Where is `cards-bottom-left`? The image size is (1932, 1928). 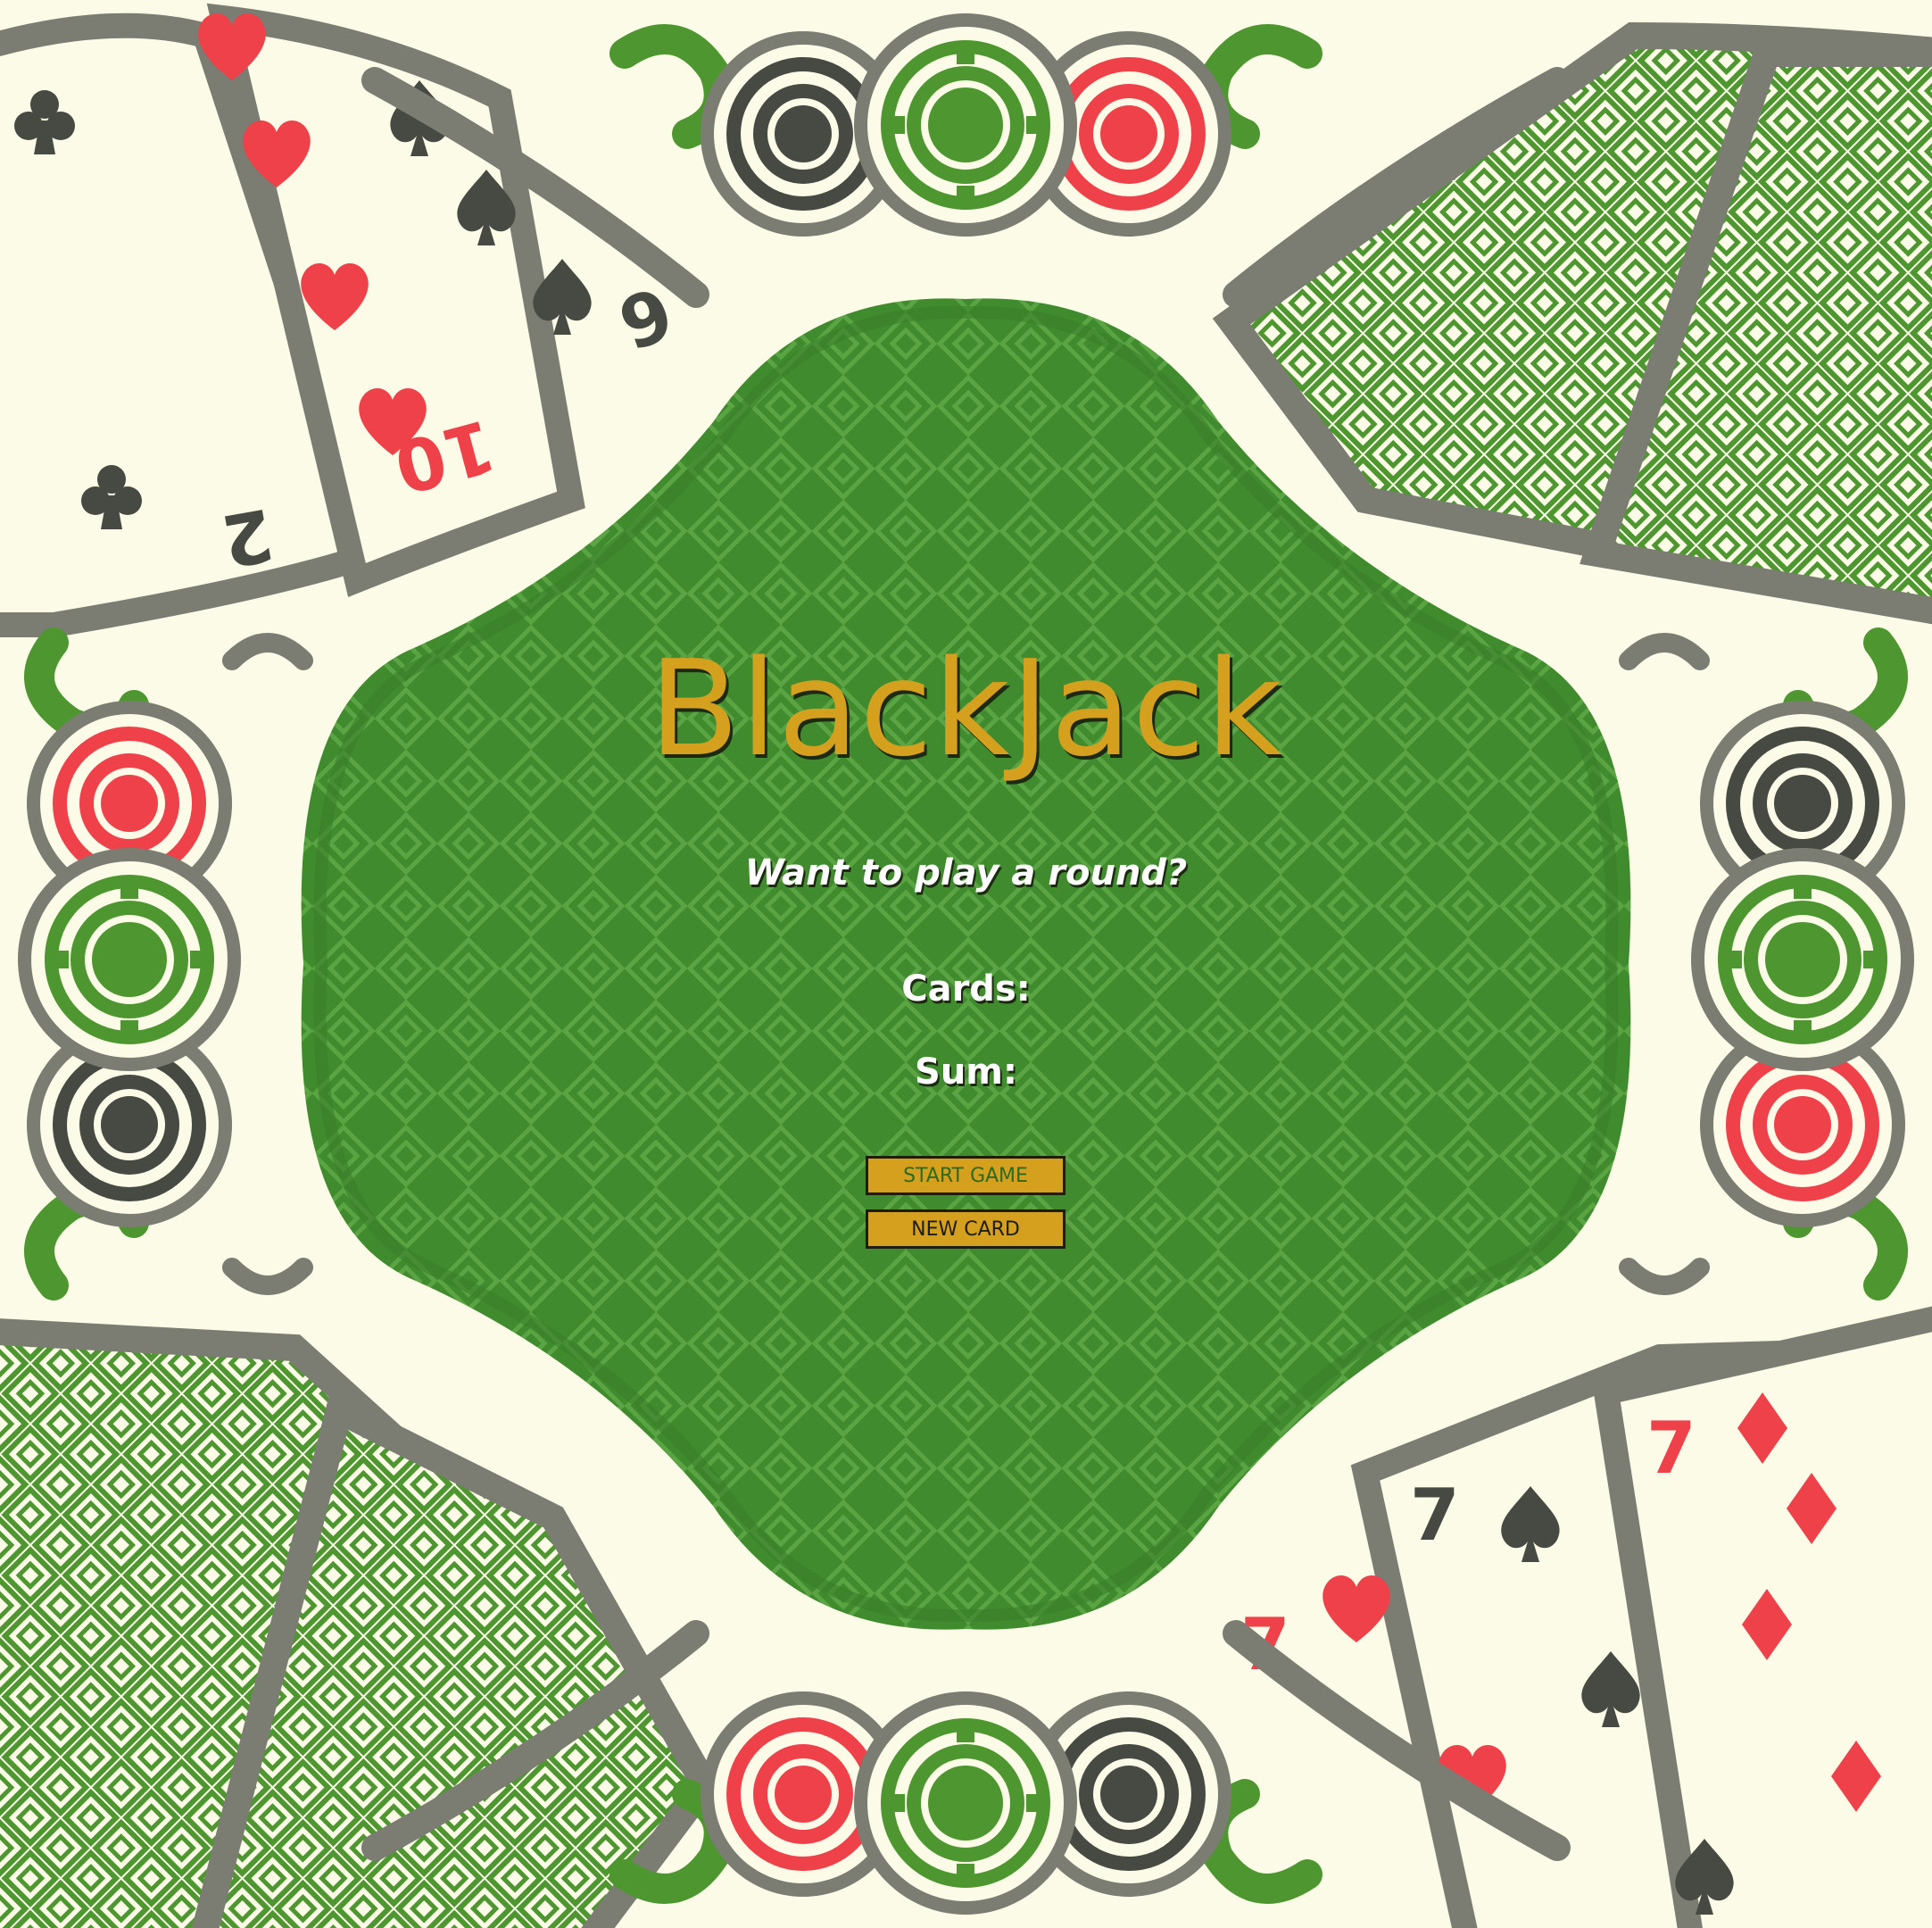
cards-bottom-left is located at coordinates (360, 1623).